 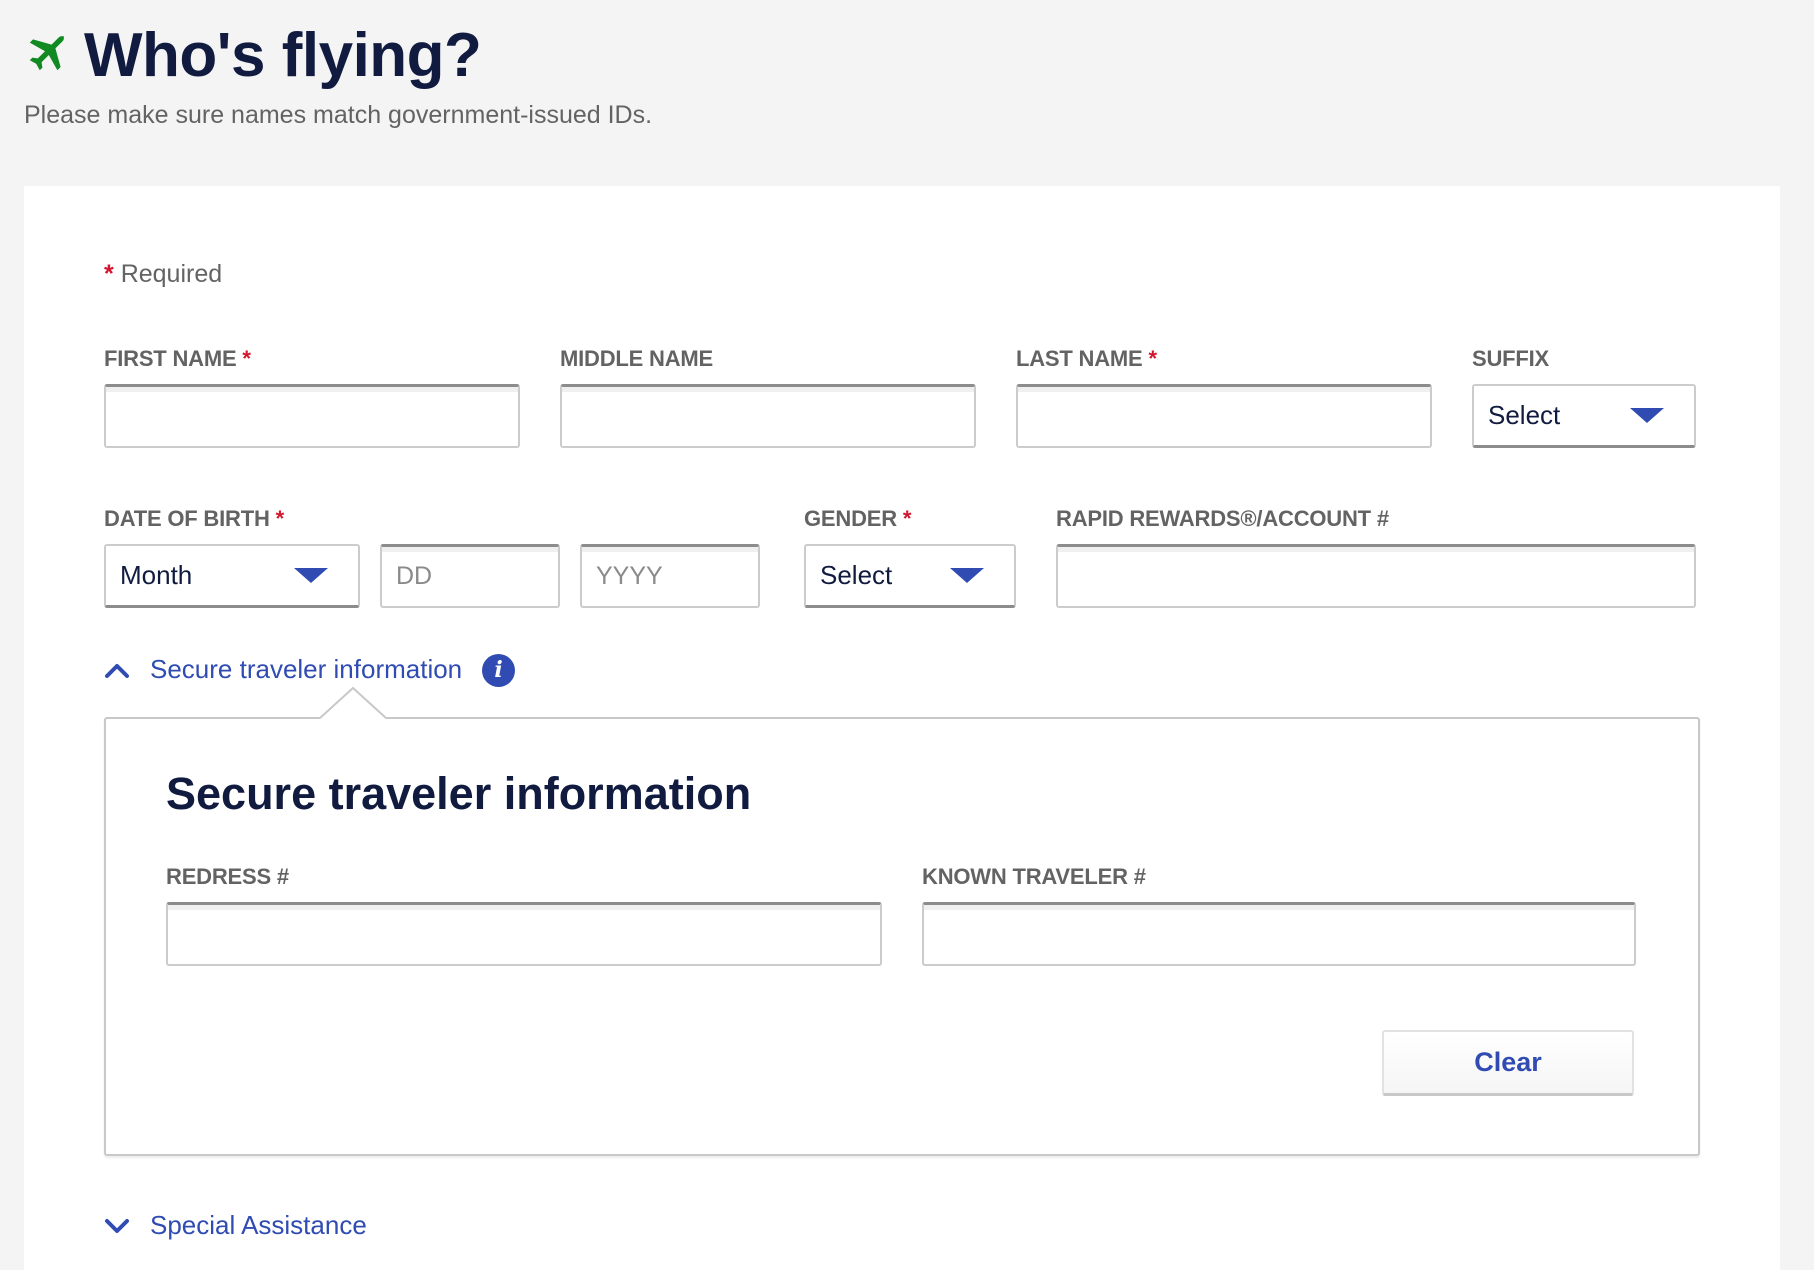 I want to click on first-name-label: FIRST NAME *, so click(x=177, y=359).